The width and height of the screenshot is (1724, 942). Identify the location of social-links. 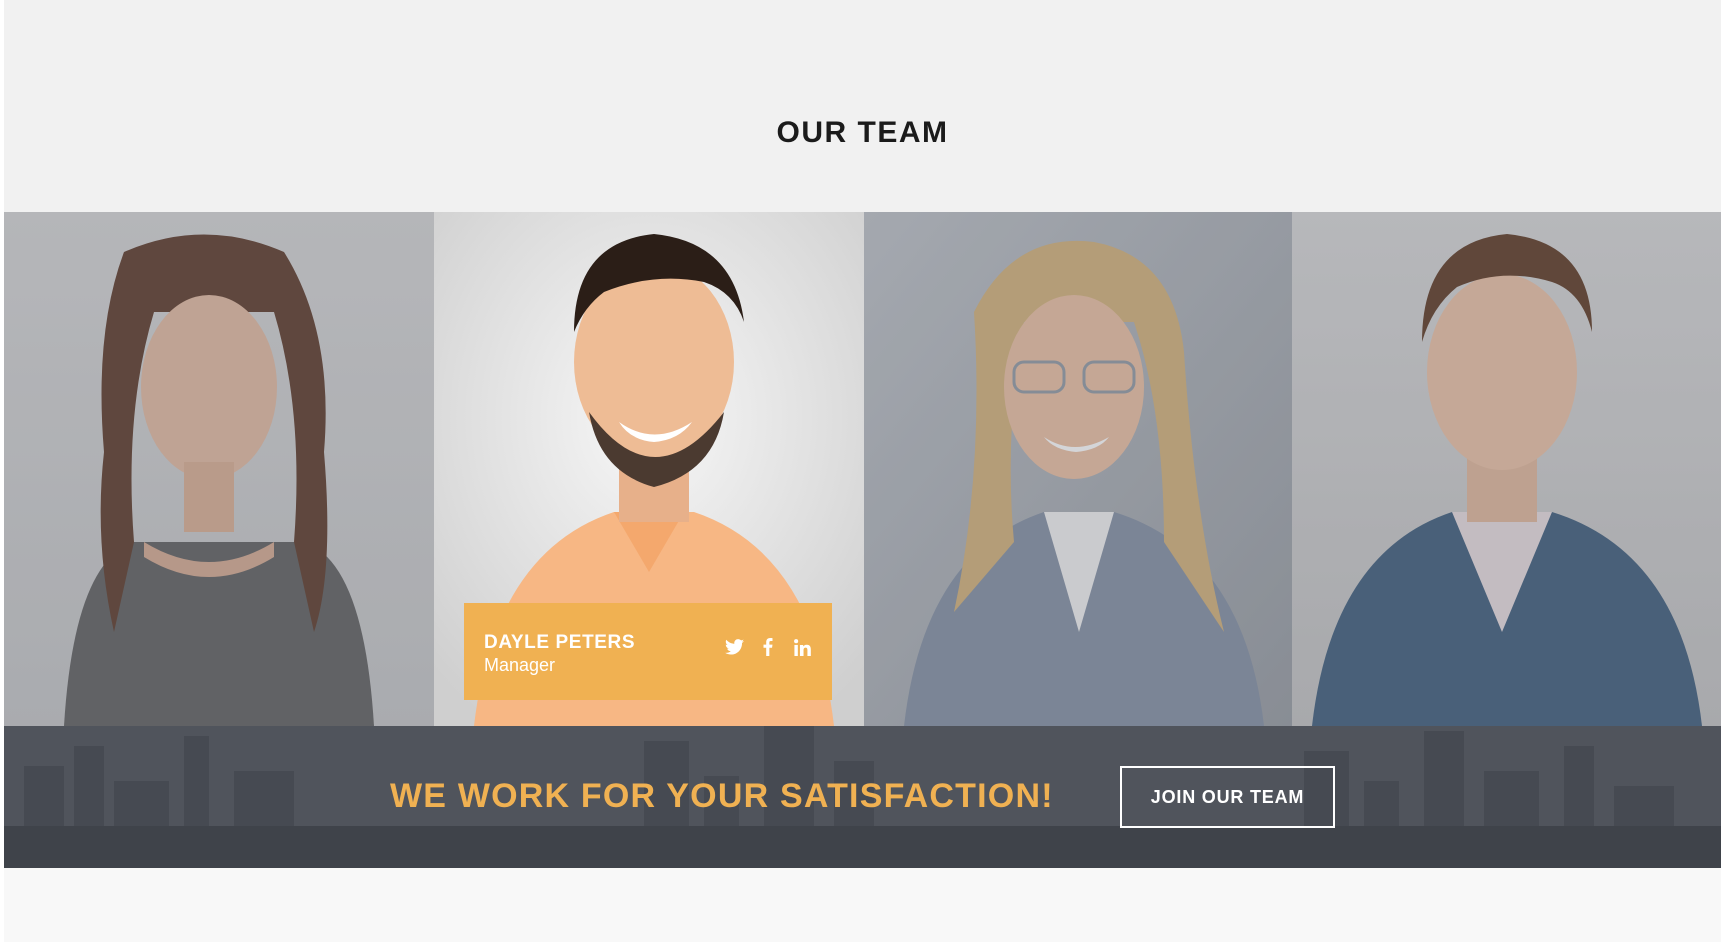
(768, 647).